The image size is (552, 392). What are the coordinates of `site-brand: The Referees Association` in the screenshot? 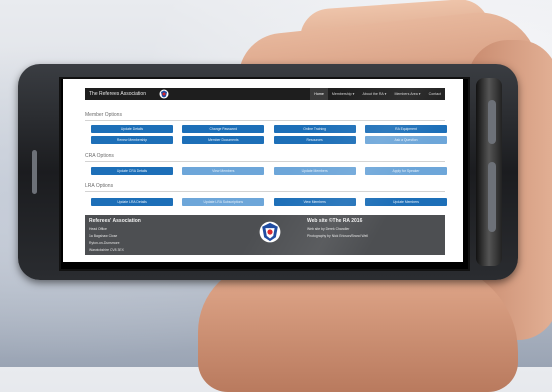 It's located at (121, 94).